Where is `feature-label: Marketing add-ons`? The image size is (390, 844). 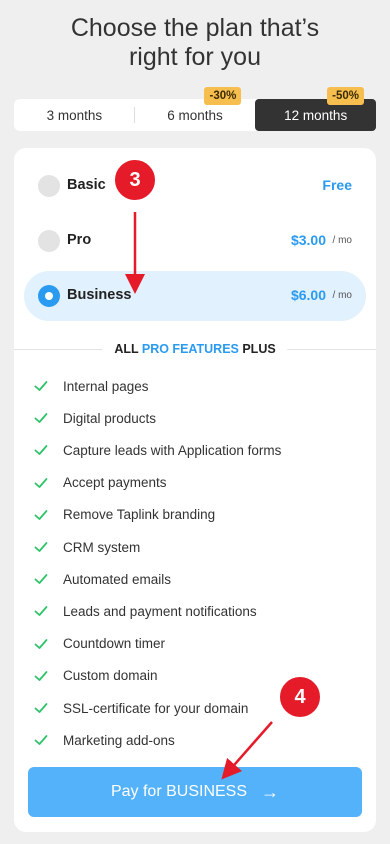
feature-label: Marketing add-ons is located at coordinates (119, 740).